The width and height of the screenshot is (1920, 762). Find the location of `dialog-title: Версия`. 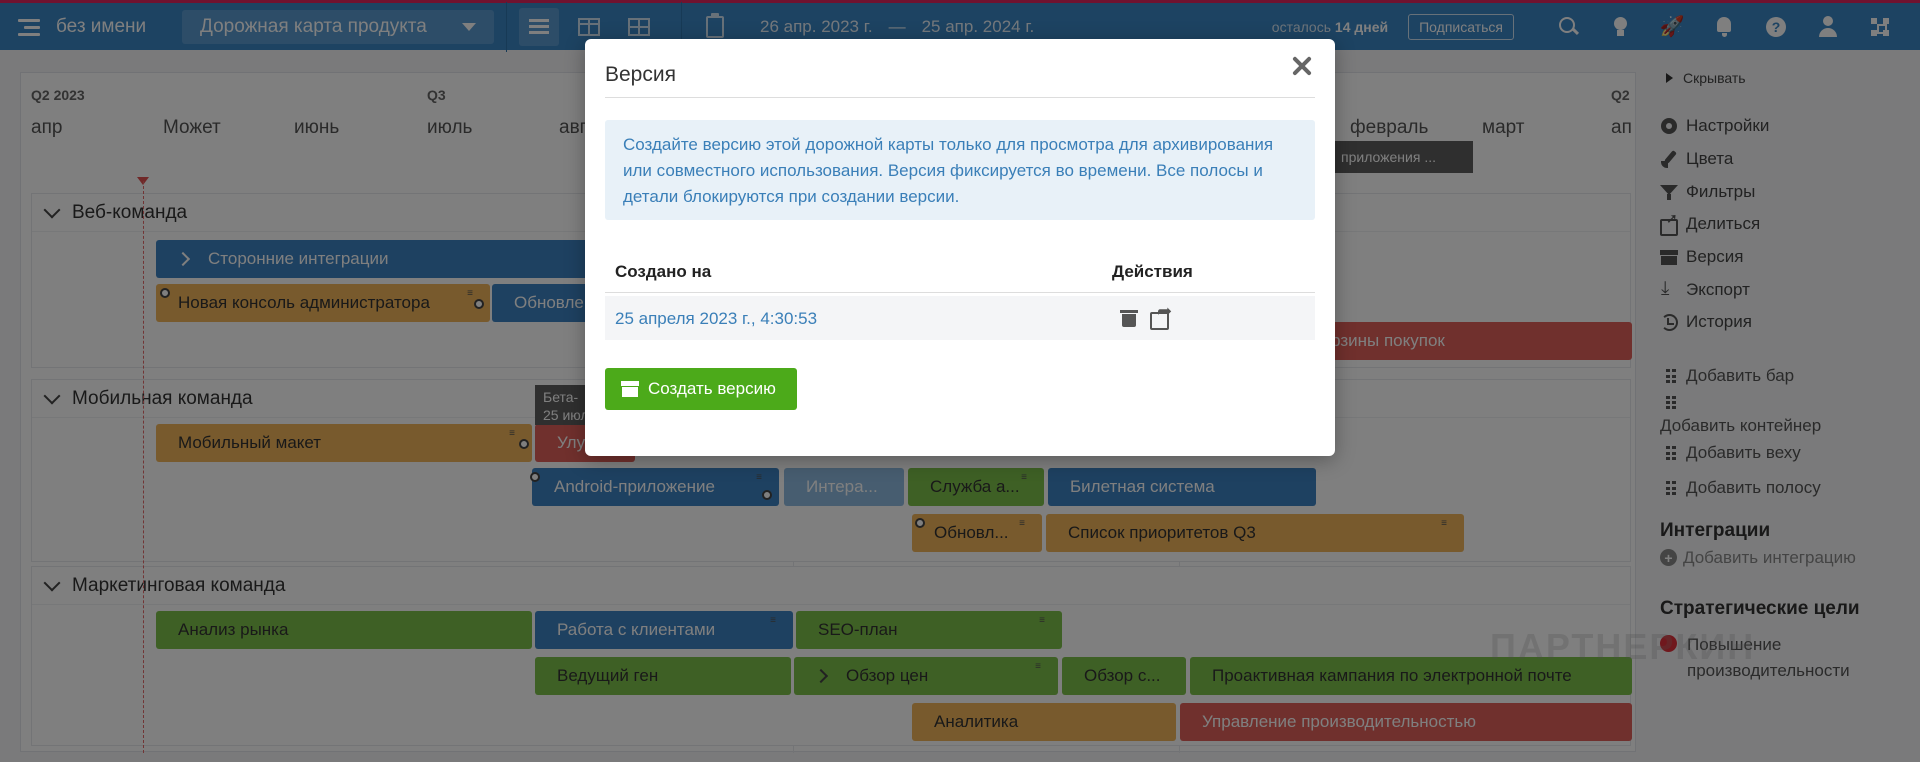

dialog-title: Версия is located at coordinates (640, 74).